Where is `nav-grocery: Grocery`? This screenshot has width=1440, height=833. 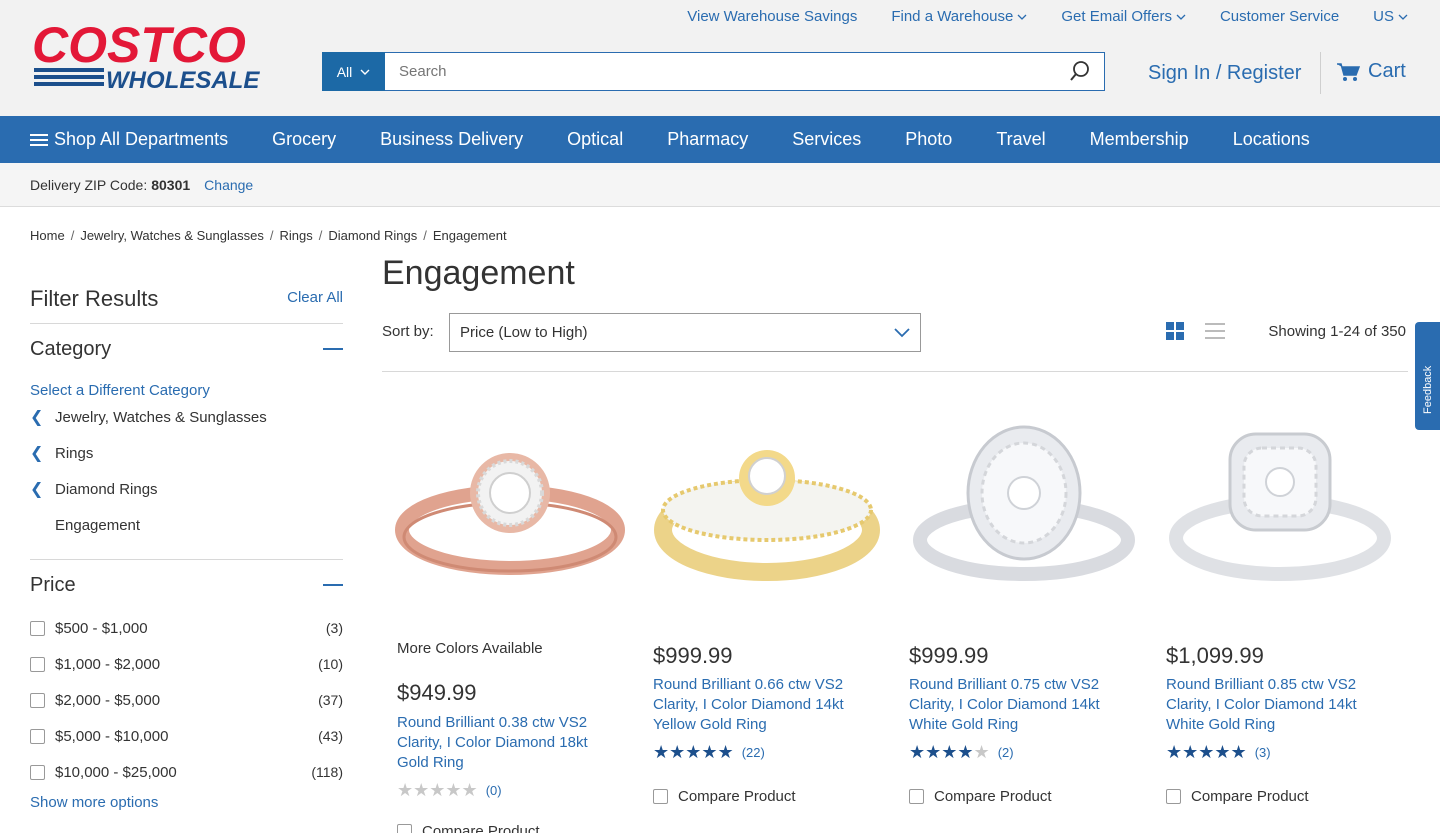 nav-grocery: Grocery is located at coordinates (304, 139).